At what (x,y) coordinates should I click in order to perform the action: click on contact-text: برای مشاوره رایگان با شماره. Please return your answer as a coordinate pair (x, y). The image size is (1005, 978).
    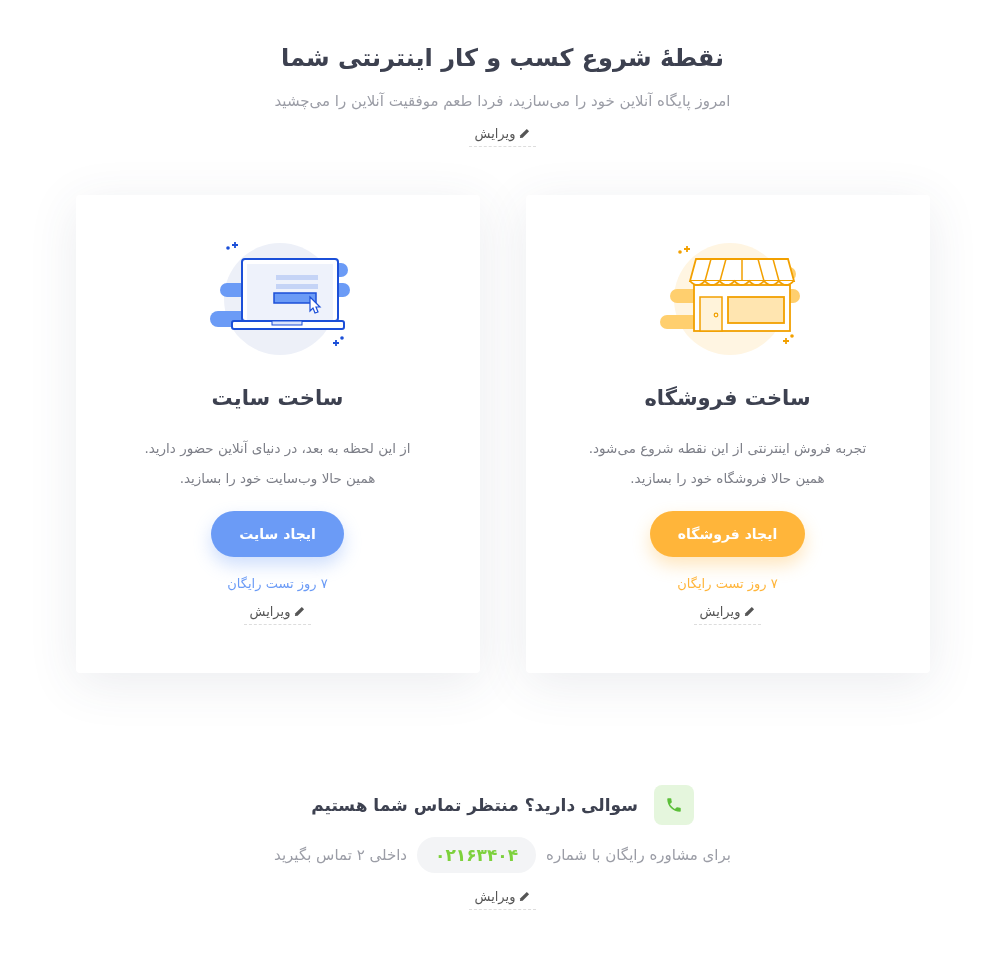
    Looking at the image, I should click on (638, 855).